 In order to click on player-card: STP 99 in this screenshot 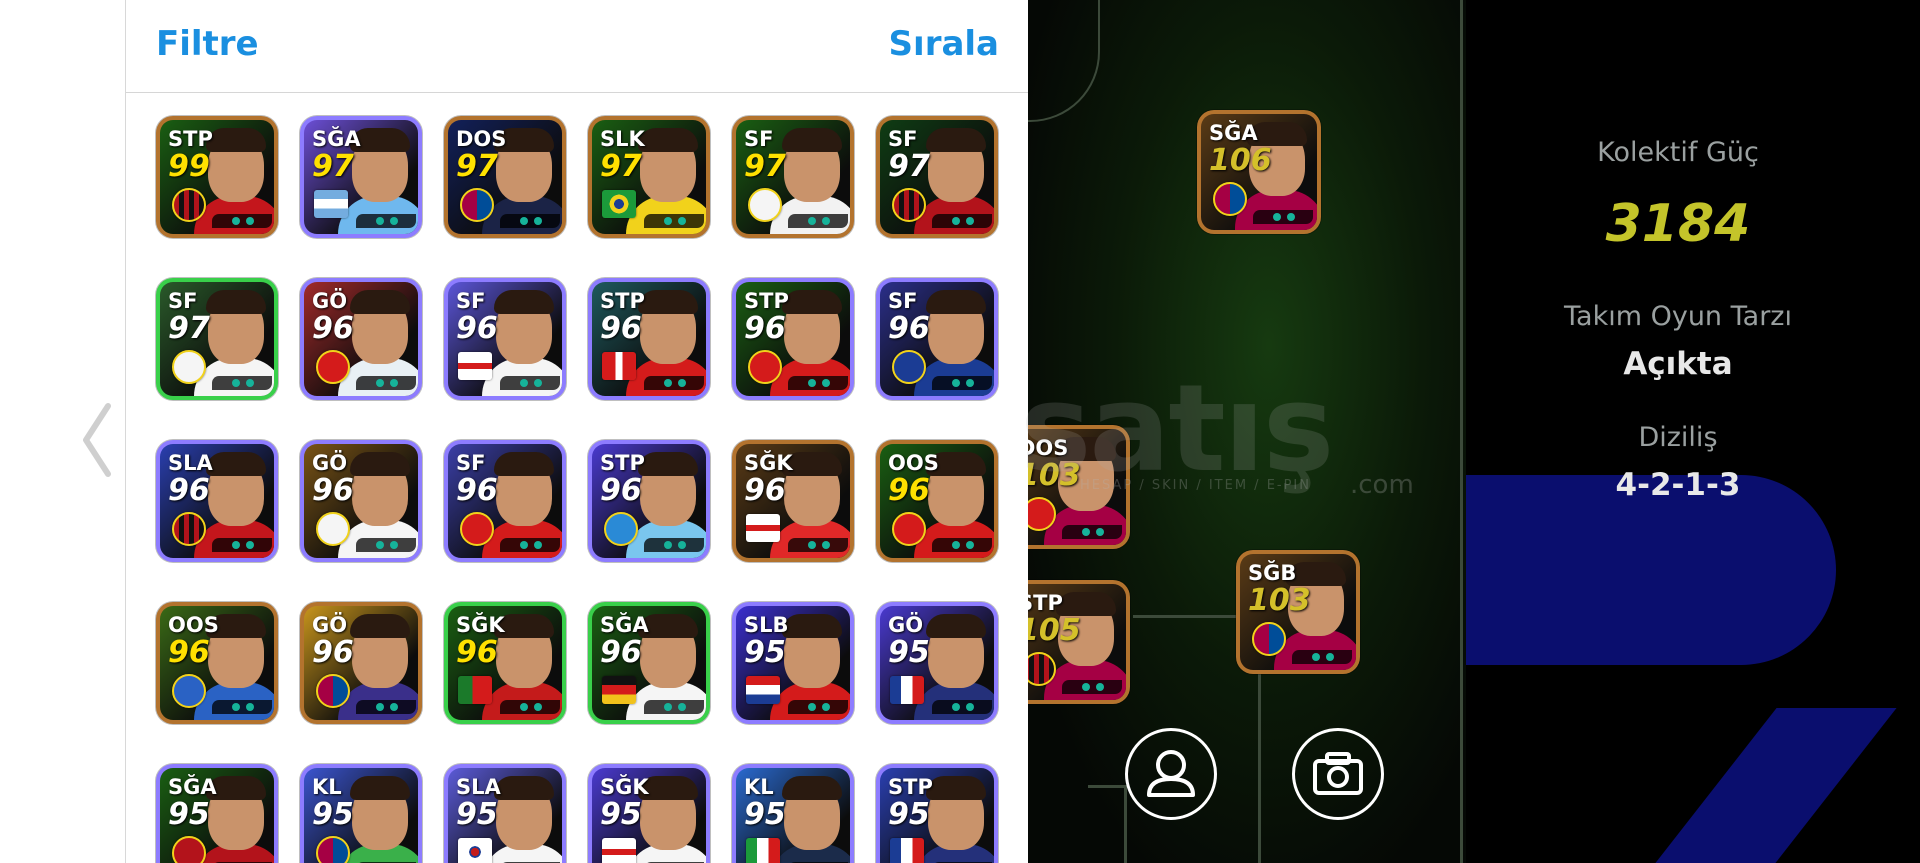, I will do `click(217, 177)`.